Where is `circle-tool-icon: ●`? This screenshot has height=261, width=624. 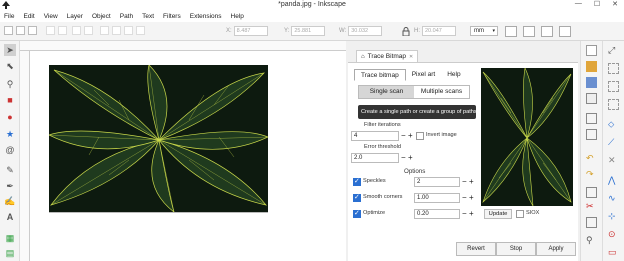
circle-tool-icon: ● is located at coordinates (10, 117).